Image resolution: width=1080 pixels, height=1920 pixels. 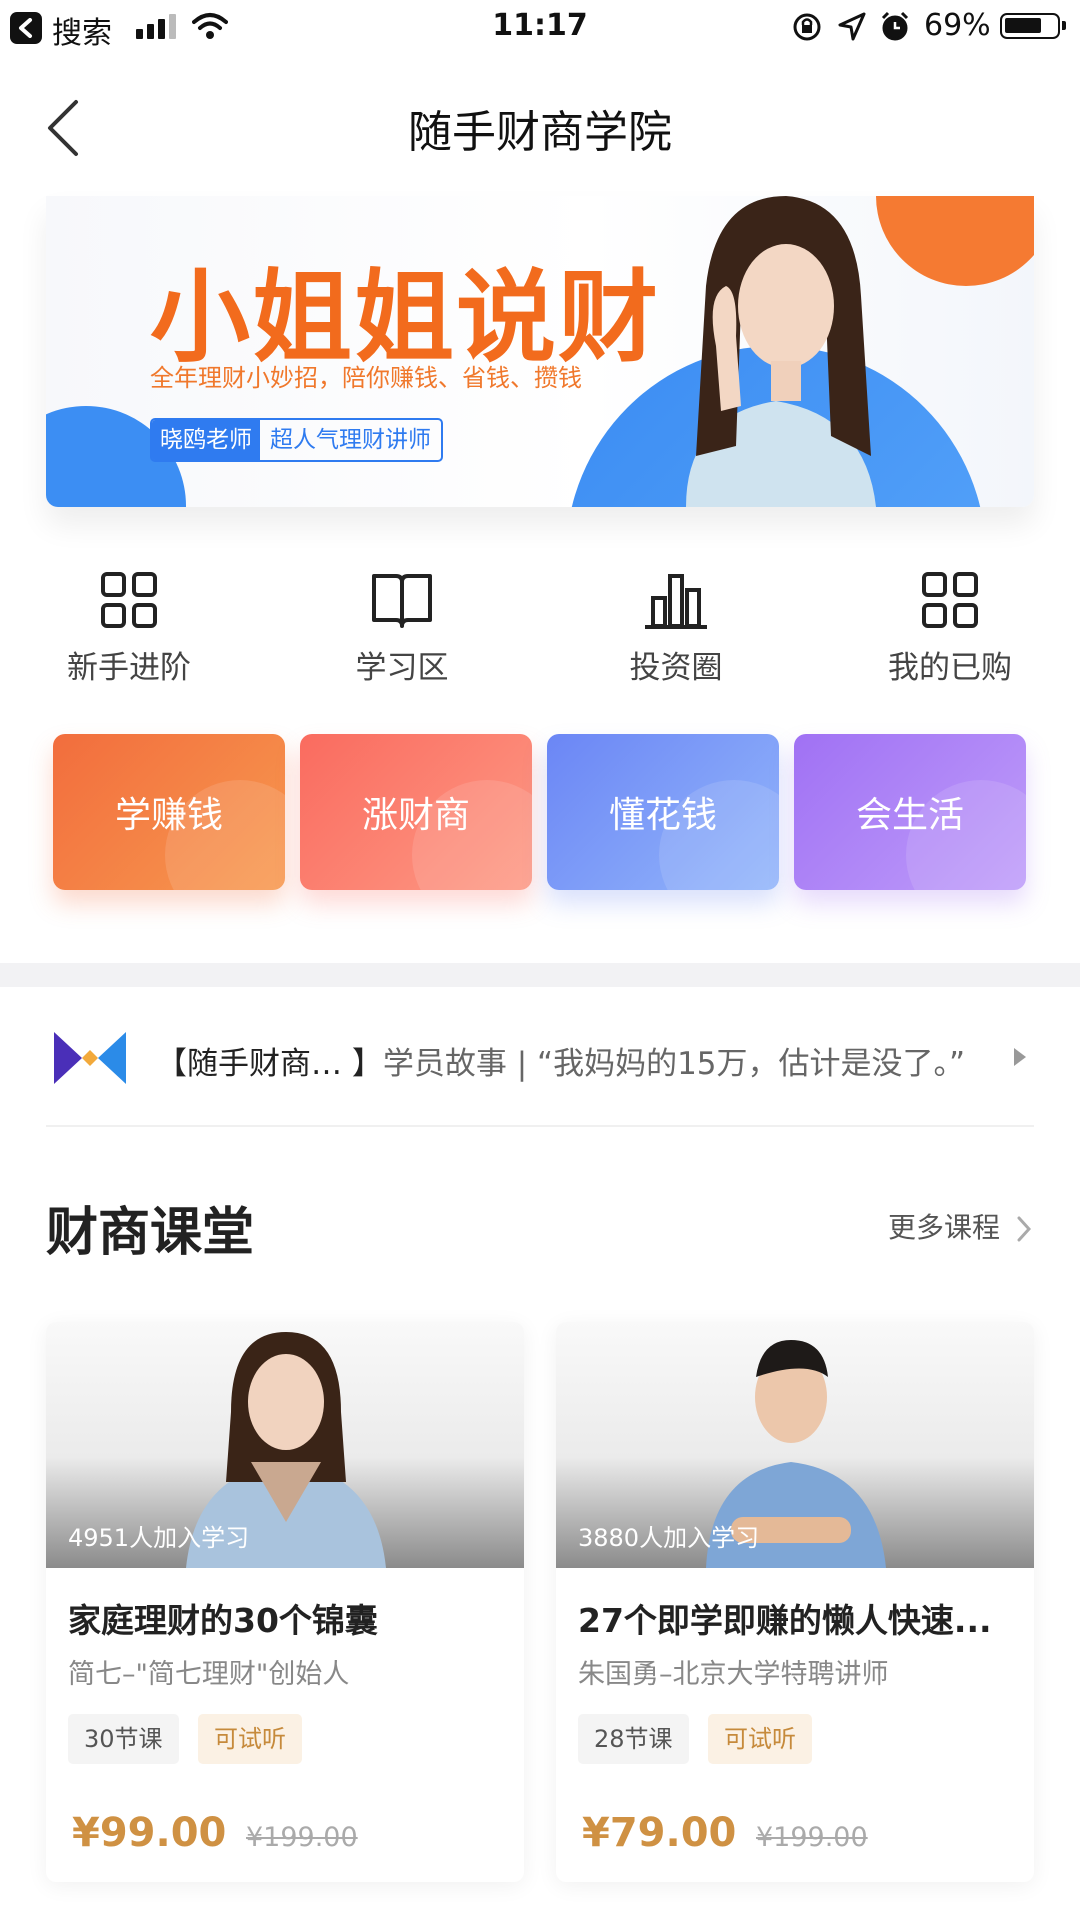 What do you see at coordinates (540, 1126) in the screenshot?
I see `news-divider` at bounding box center [540, 1126].